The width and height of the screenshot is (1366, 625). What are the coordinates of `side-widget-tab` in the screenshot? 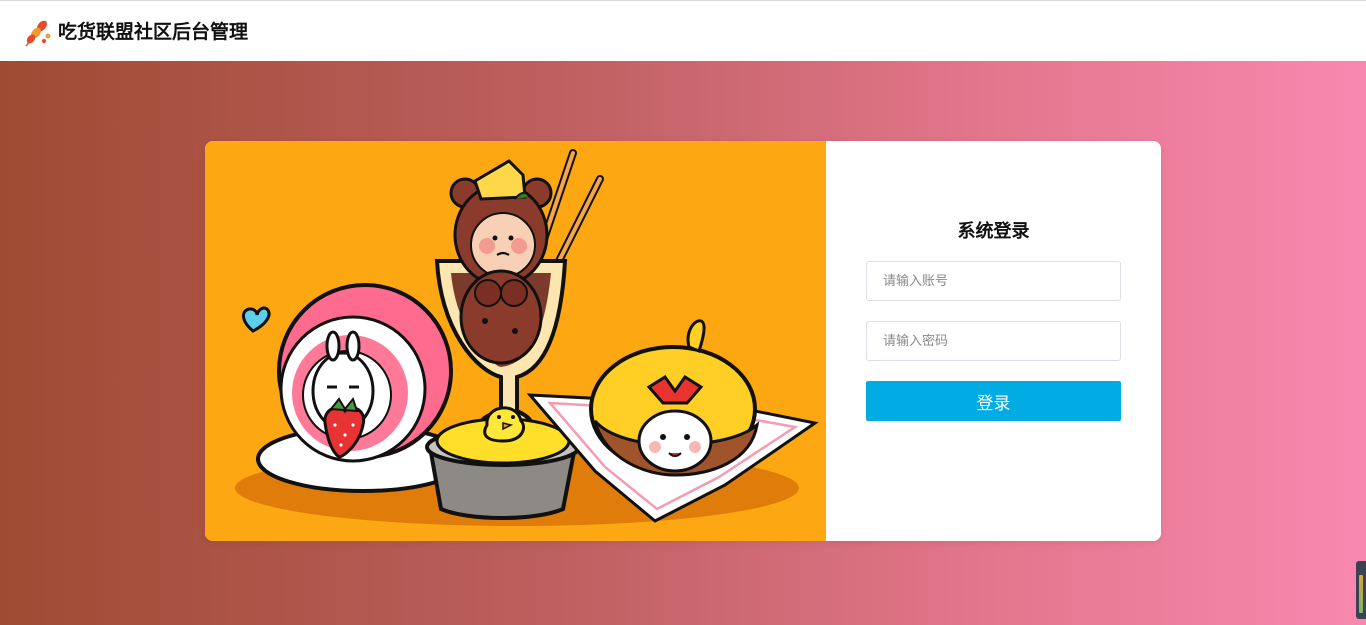 It's located at (1361, 590).